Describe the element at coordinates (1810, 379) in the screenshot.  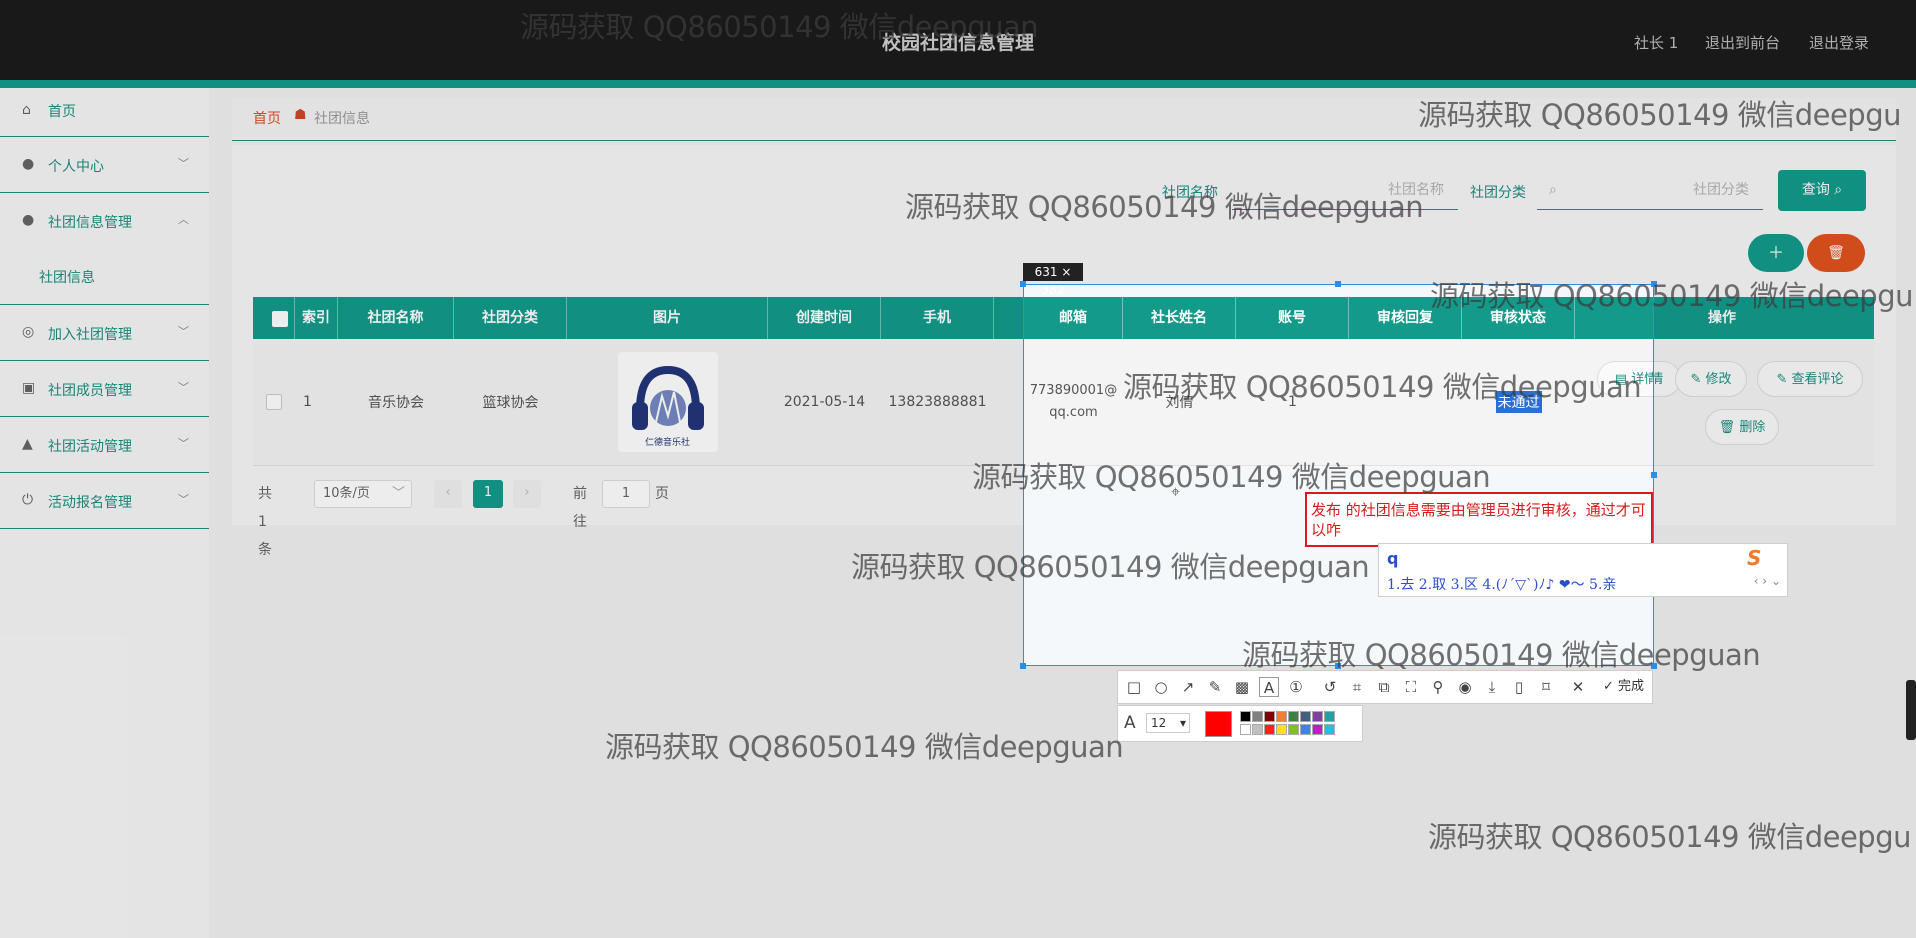
I see `view-comments-button: ✎ 查看评论` at that location.